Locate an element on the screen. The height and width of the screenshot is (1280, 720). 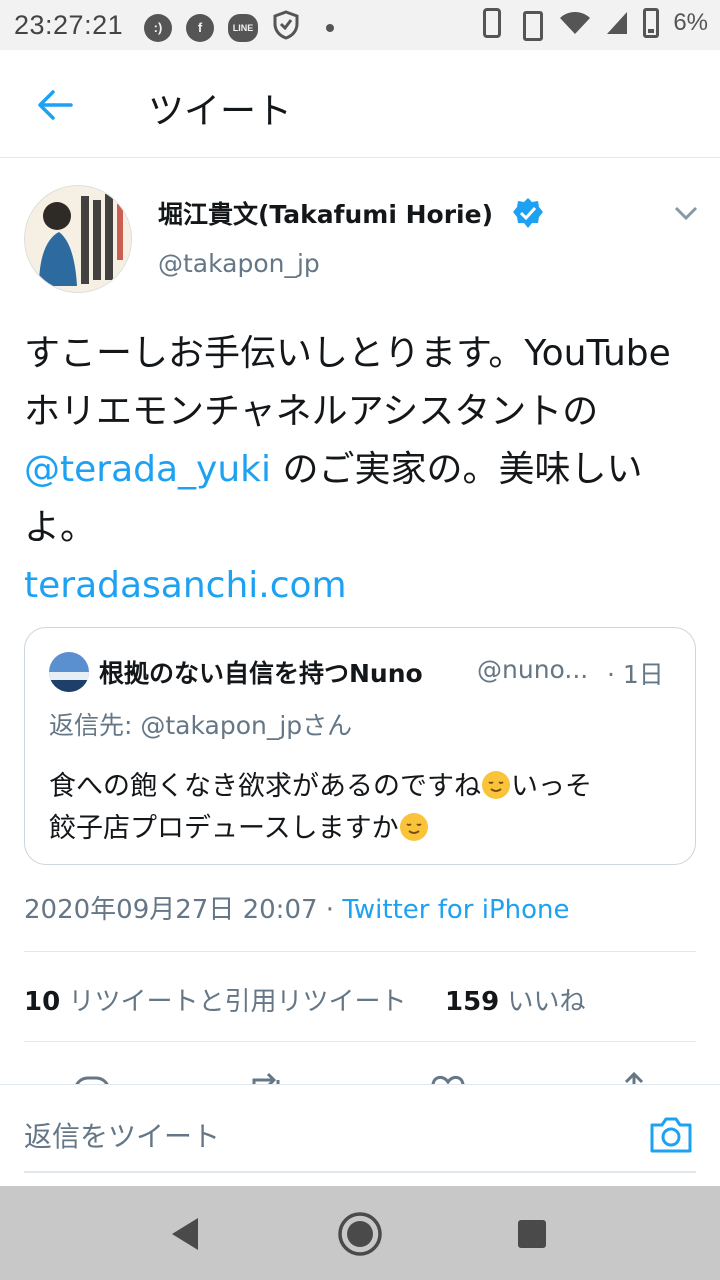
tweet-source-link: Twitter for iPhone is located at coordinates (455, 910).